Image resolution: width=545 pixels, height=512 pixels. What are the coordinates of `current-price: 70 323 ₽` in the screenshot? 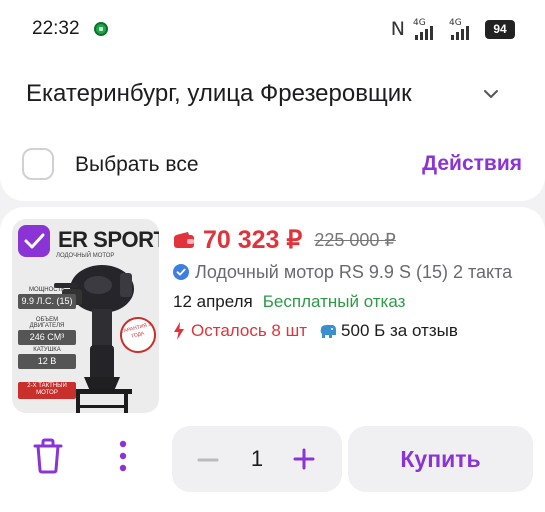 It's located at (253, 240).